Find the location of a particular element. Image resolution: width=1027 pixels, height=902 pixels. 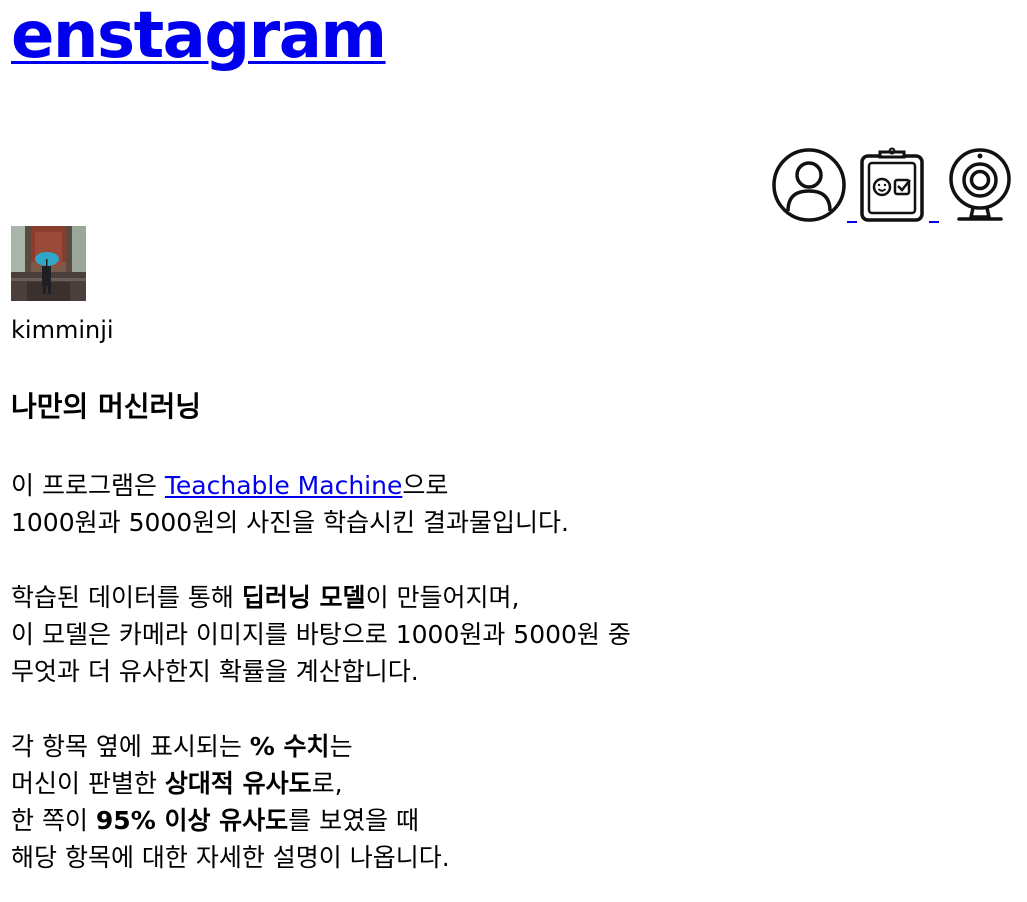

quiz-link is located at coordinates (892, 185).